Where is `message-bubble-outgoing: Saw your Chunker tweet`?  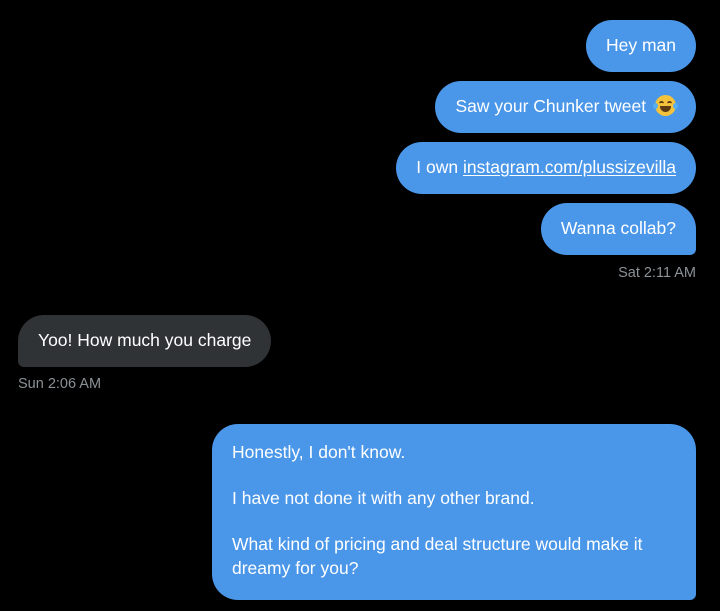
message-bubble-outgoing: Saw your Chunker tweet is located at coordinates (565, 107).